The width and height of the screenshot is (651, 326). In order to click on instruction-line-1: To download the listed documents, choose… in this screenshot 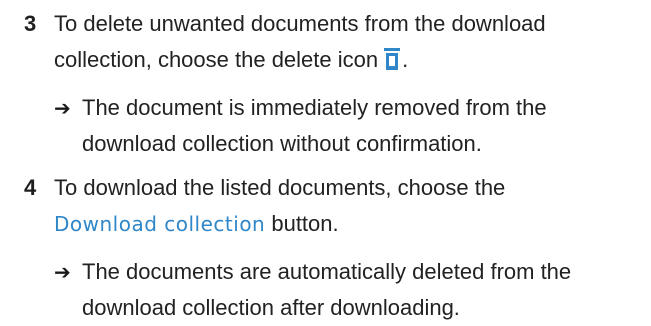, I will do `click(280, 187)`.